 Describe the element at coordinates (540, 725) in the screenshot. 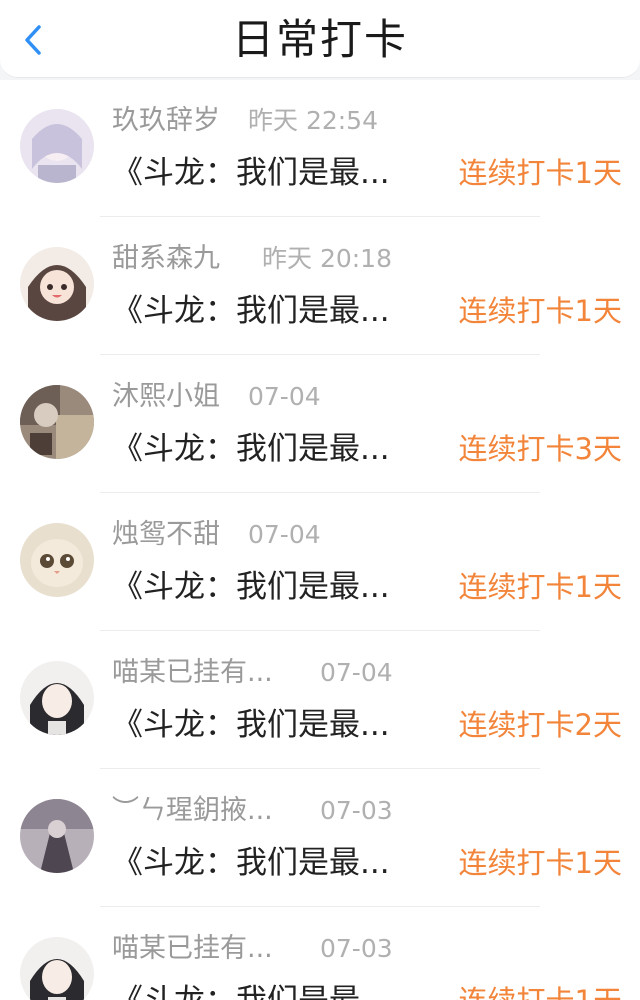

I see `streak-label: 连续打卡2天` at that location.